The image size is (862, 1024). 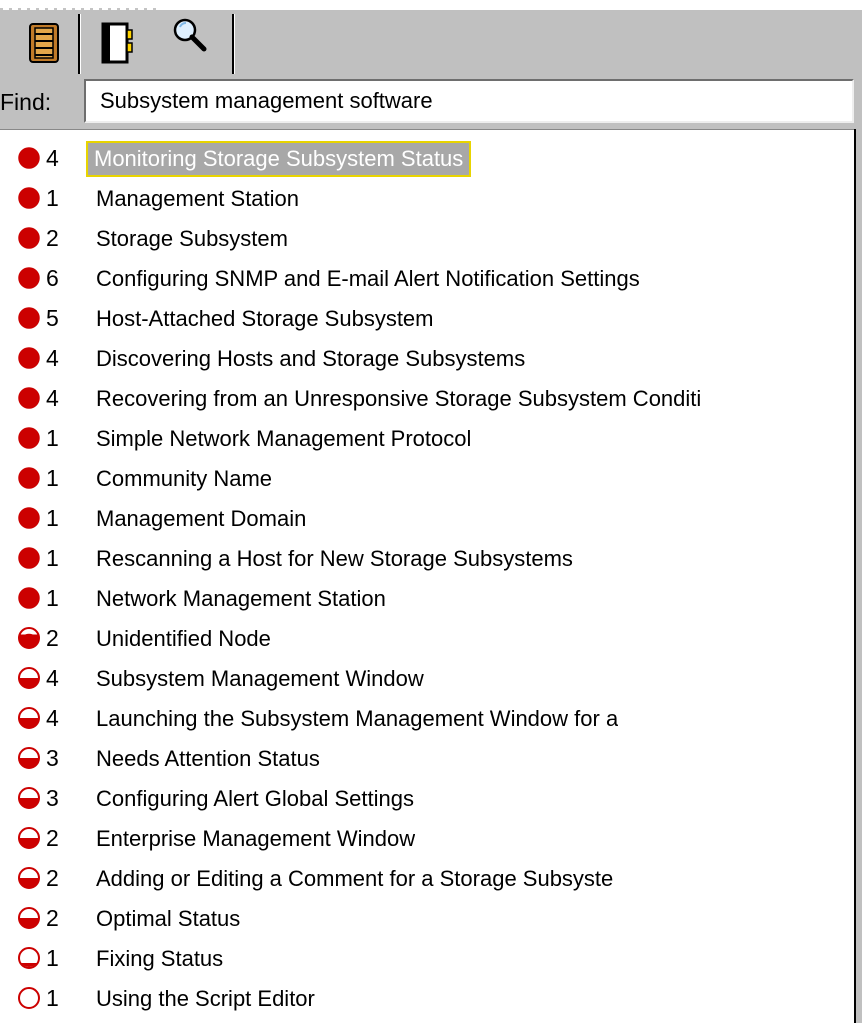 What do you see at coordinates (428, 798) in the screenshot?
I see `result-item: 3 Configuring Alert Global Settings` at bounding box center [428, 798].